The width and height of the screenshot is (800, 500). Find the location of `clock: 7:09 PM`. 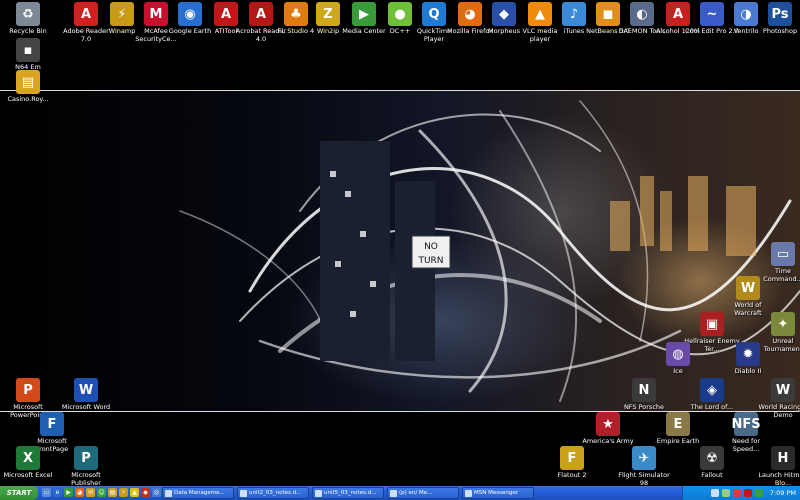

clock: 7:09 PM is located at coordinates (782, 493).